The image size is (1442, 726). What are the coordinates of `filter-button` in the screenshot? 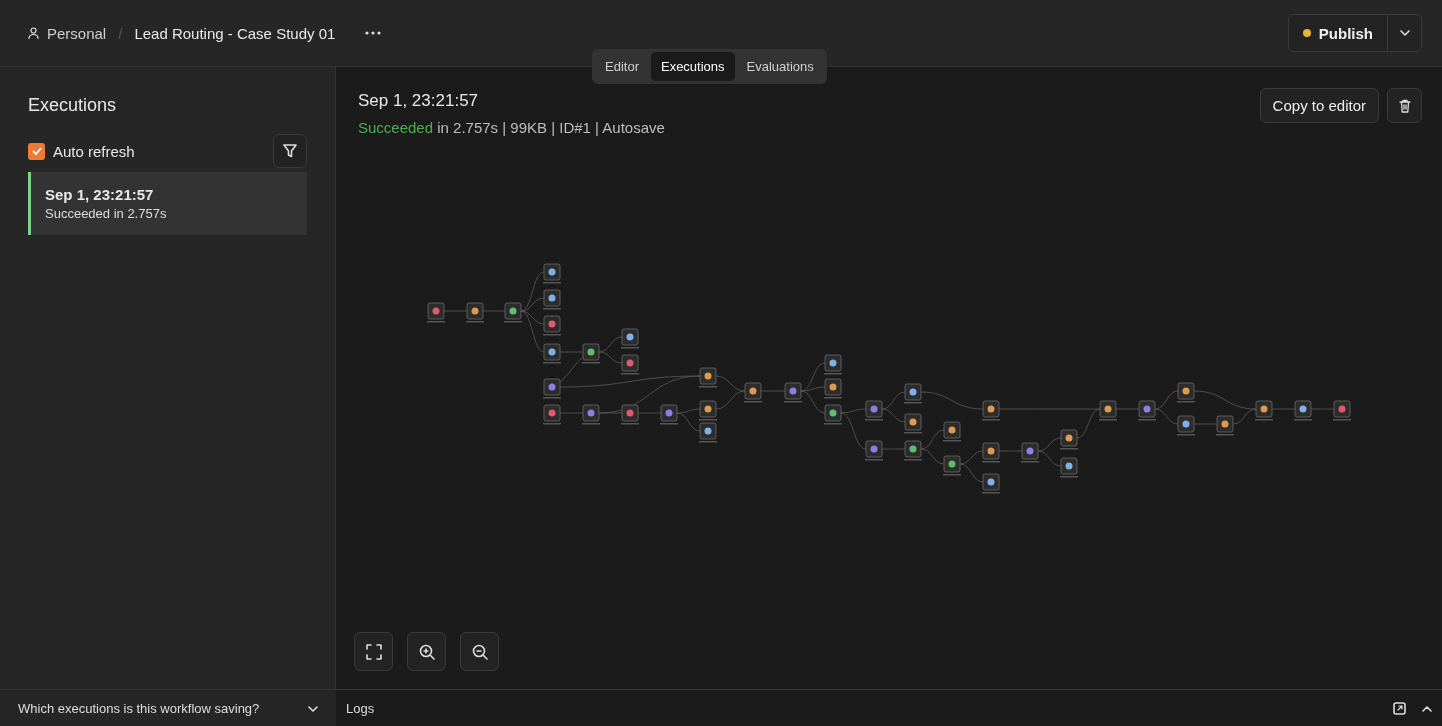 It's located at (290, 151).